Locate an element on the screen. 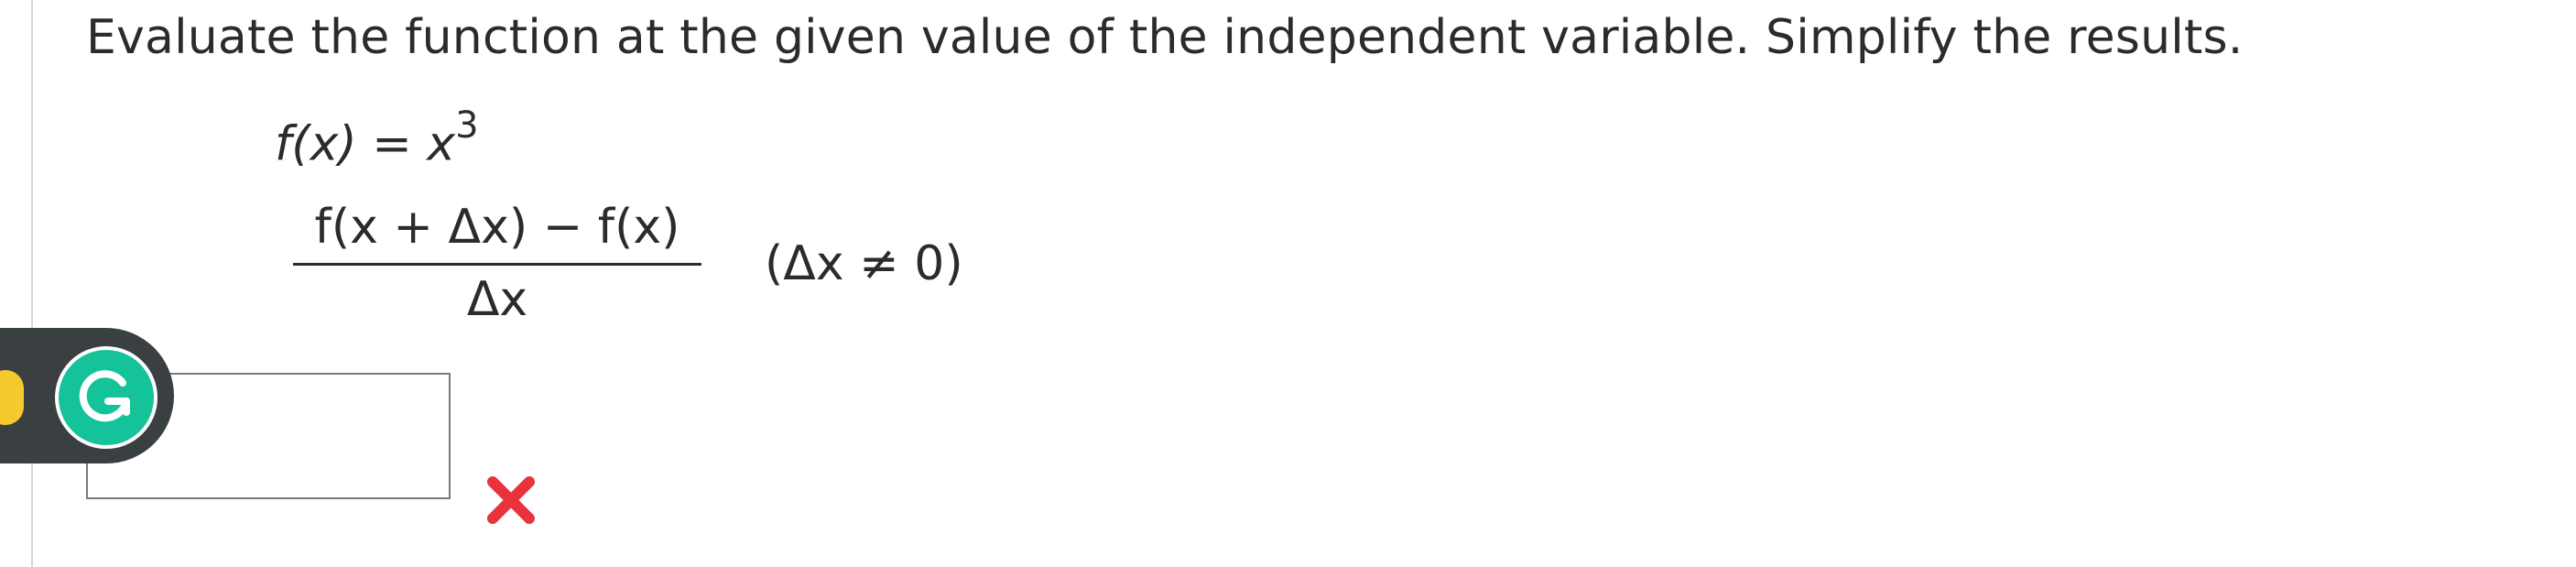  grammarly-g-icon is located at coordinates (106, 397).